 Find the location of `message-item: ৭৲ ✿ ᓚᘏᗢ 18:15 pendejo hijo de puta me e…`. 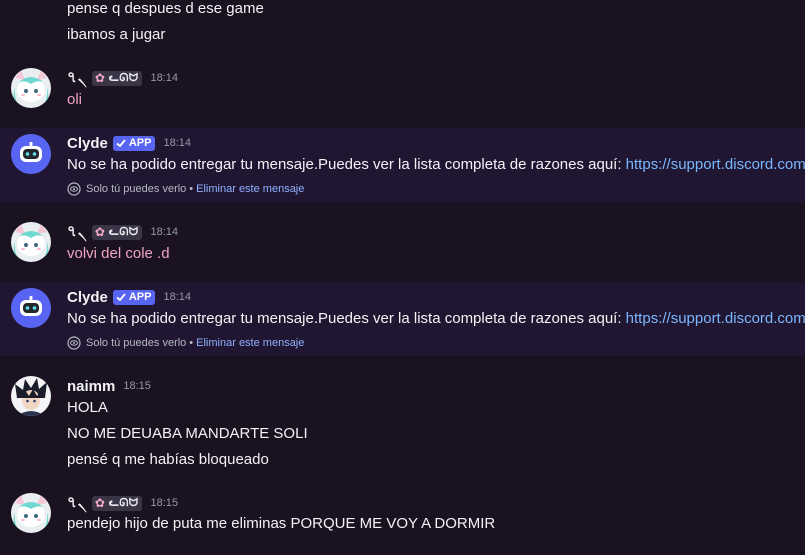

message-item: ৭৲ ✿ ᓚᘏᗢ 18:15 pendejo hijo de puta me e… is located at coordinates (402, 521).